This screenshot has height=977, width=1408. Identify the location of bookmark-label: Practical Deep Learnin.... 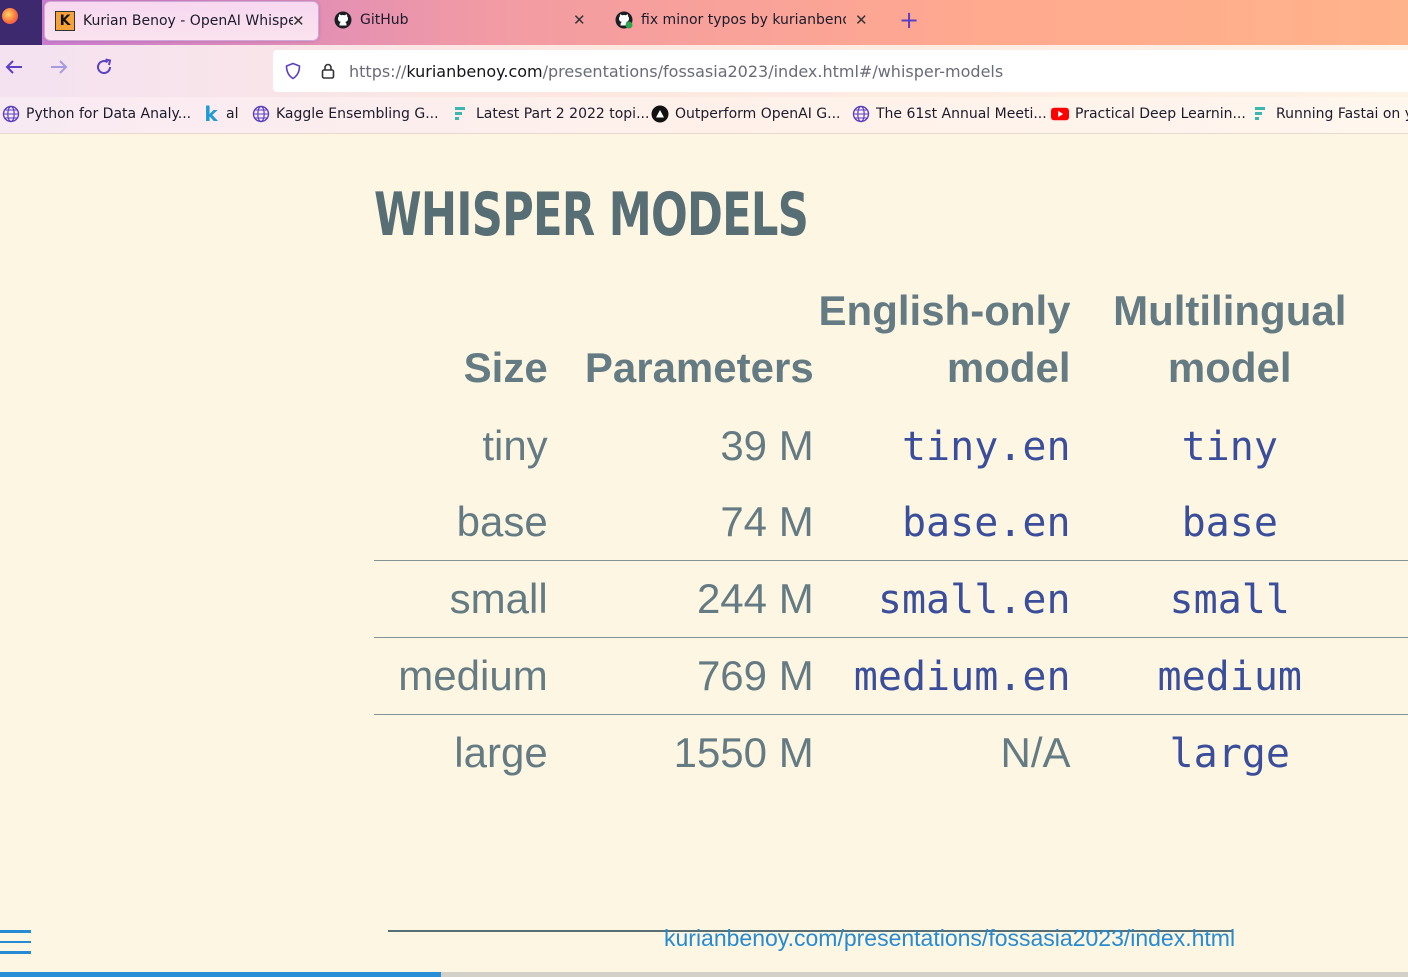
(1160, 114).